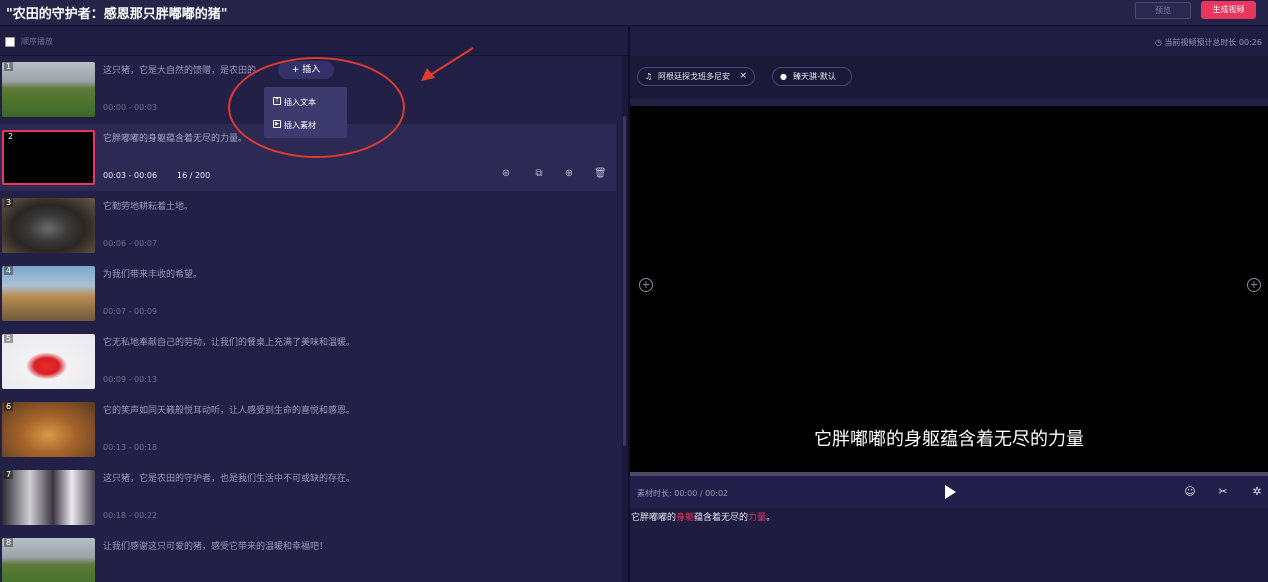 Image resolution: width=1268 pixels, height=582 pixels. I want to click on text-icon: T, so click(277, 101).